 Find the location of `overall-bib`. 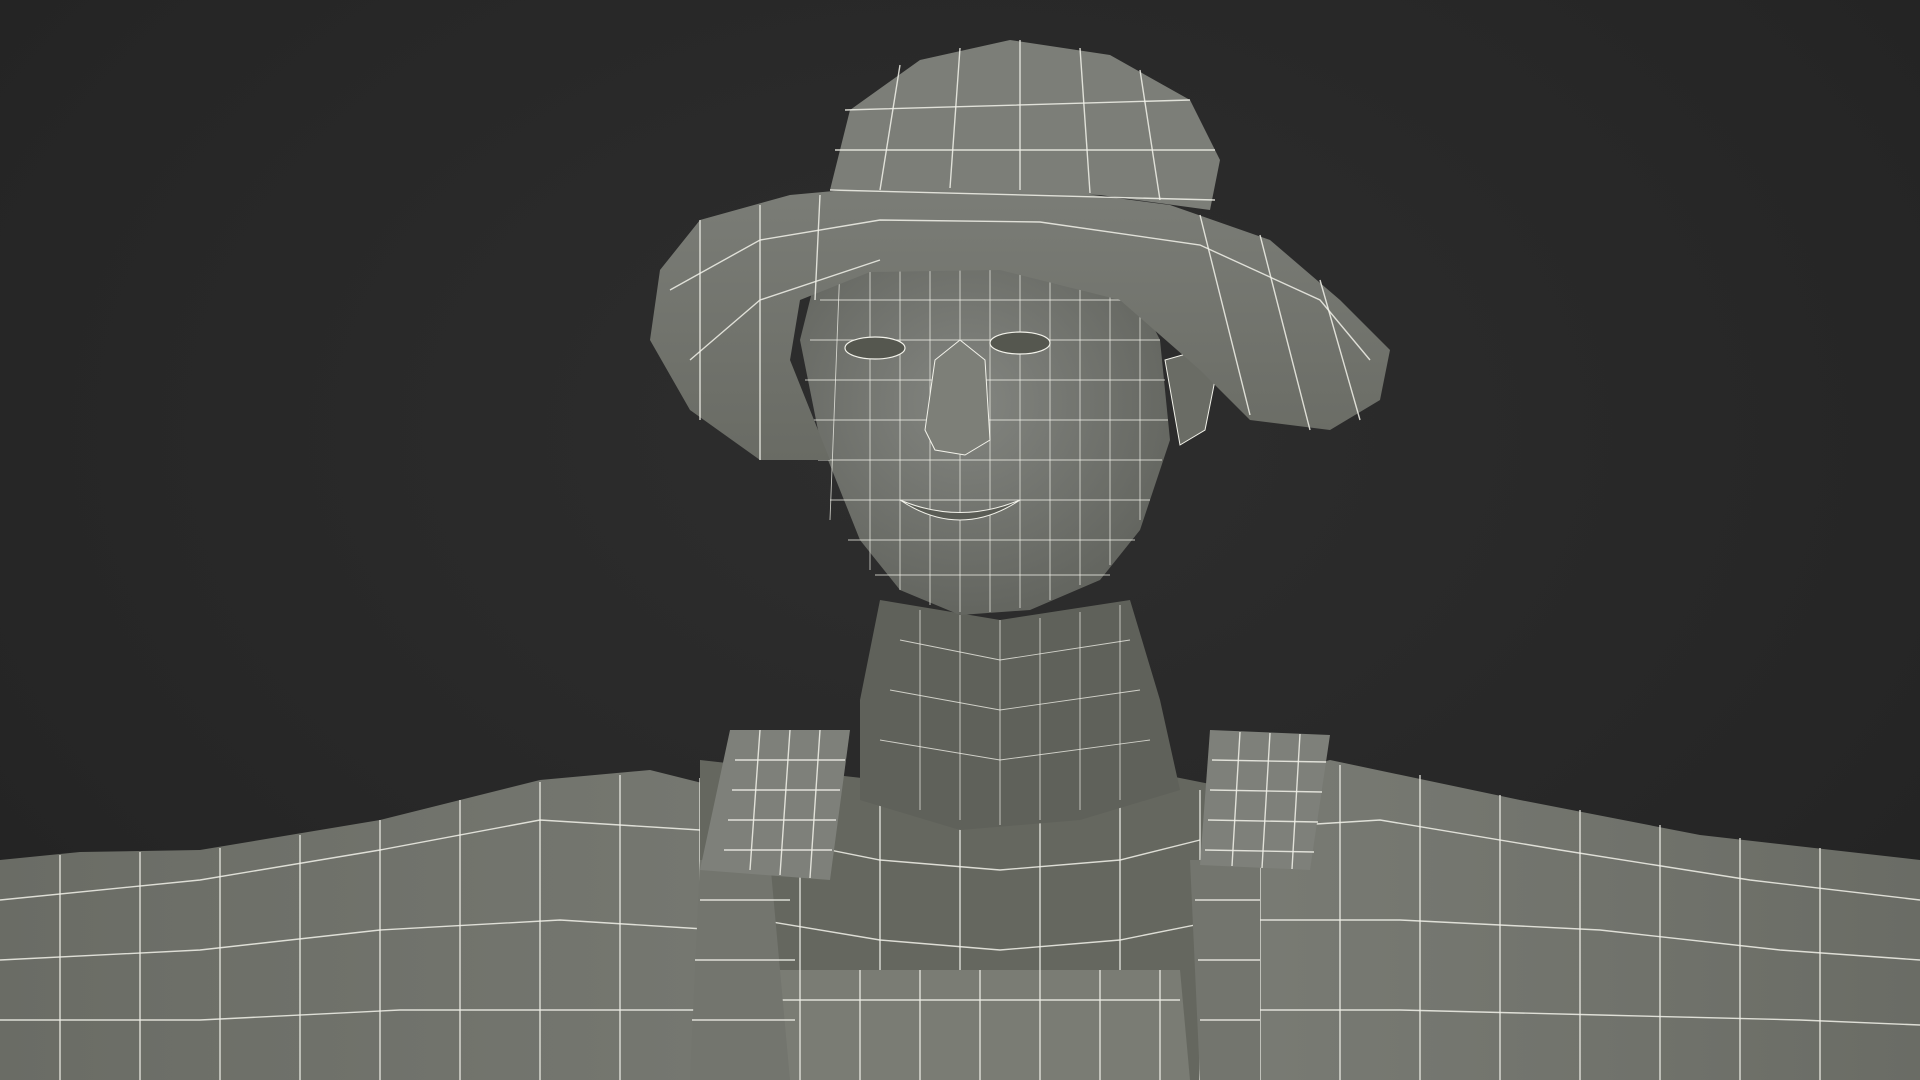

overall-bib is located at coordinates (970, 1025).